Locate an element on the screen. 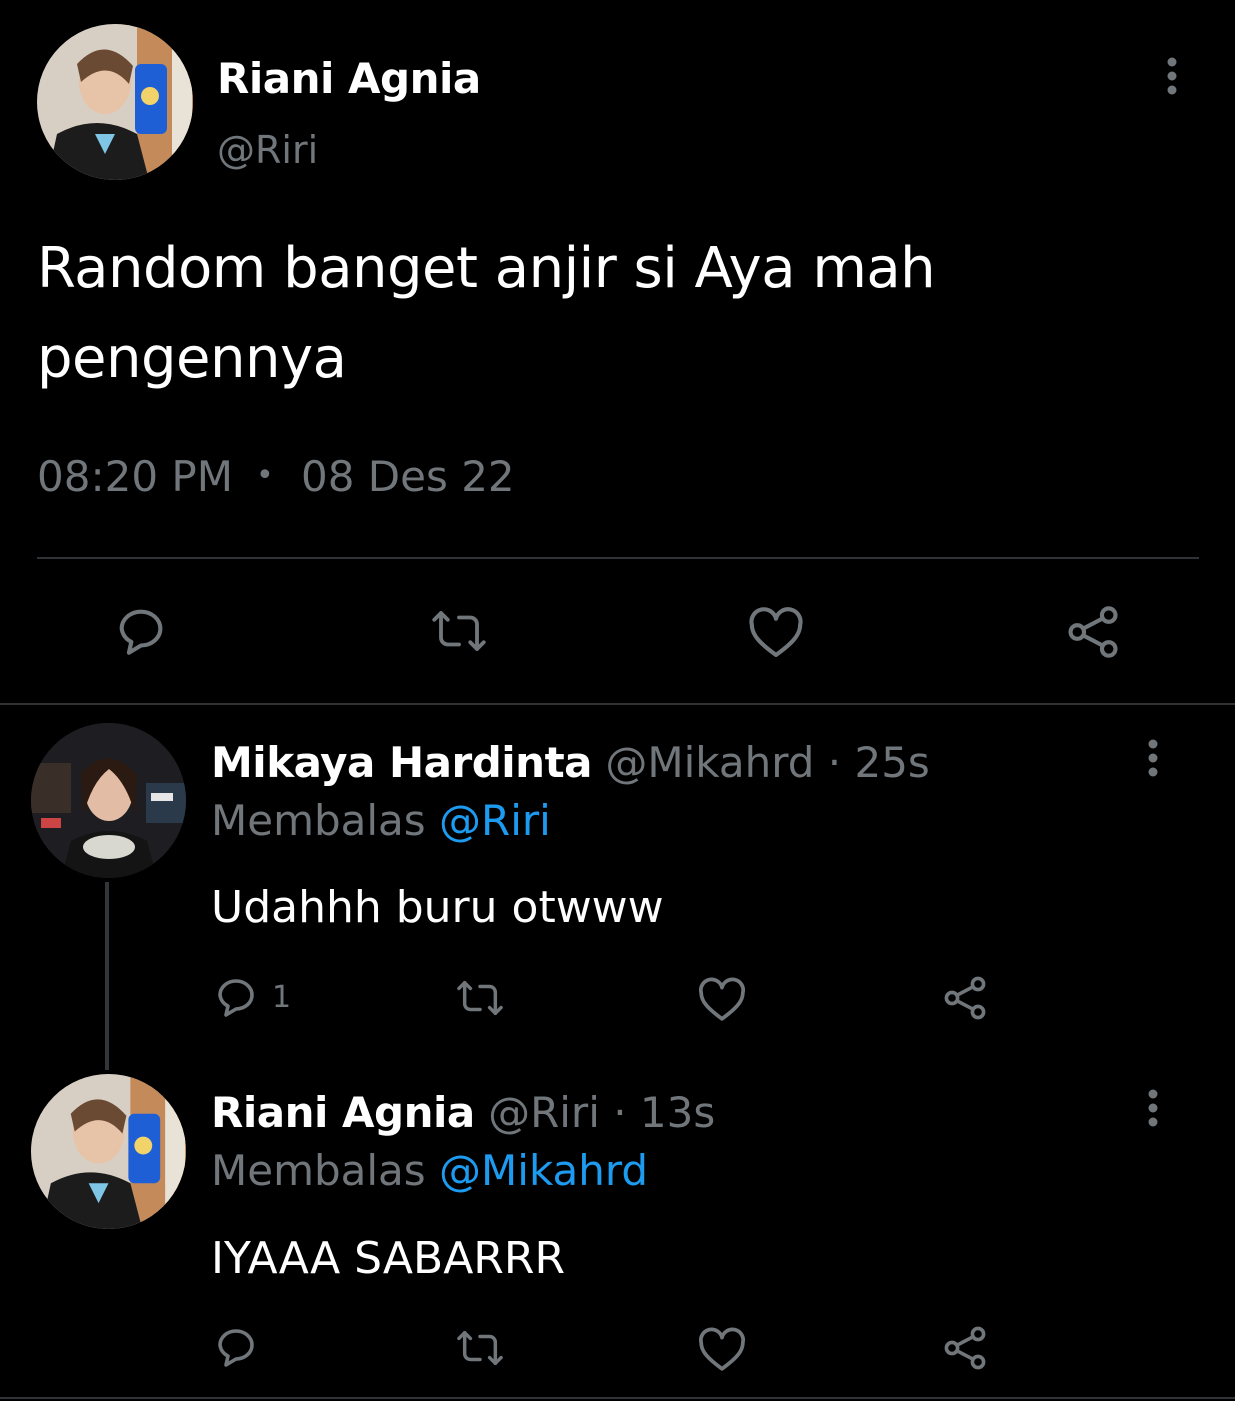 Image resolution: width=1235 pixels, height=1401 pixels. reply-2-text: IYAAA SABARRR is located at coordinates (388, 1258).